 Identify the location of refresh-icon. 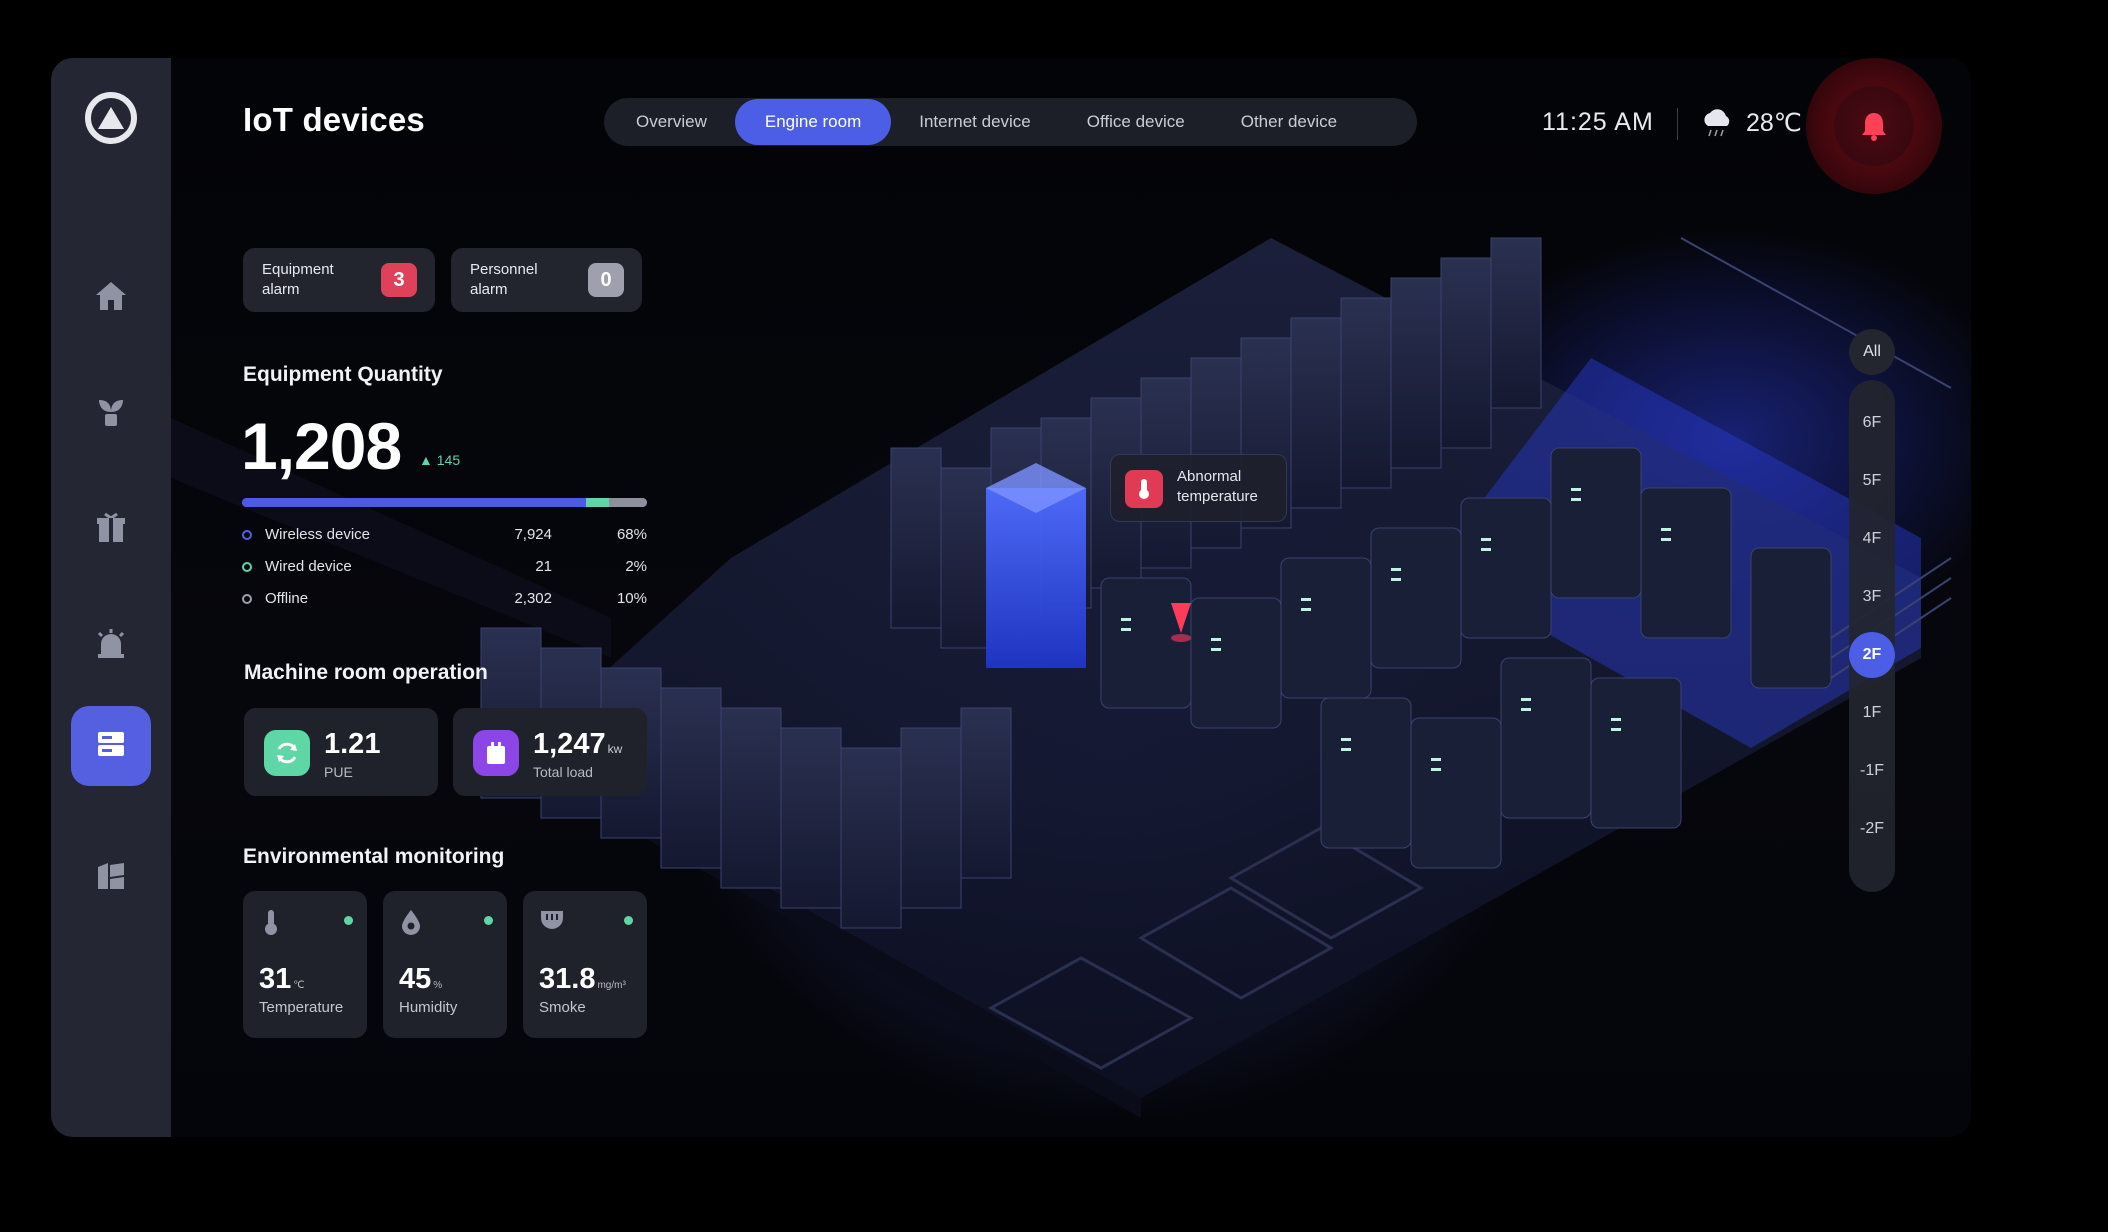
(287, 753).